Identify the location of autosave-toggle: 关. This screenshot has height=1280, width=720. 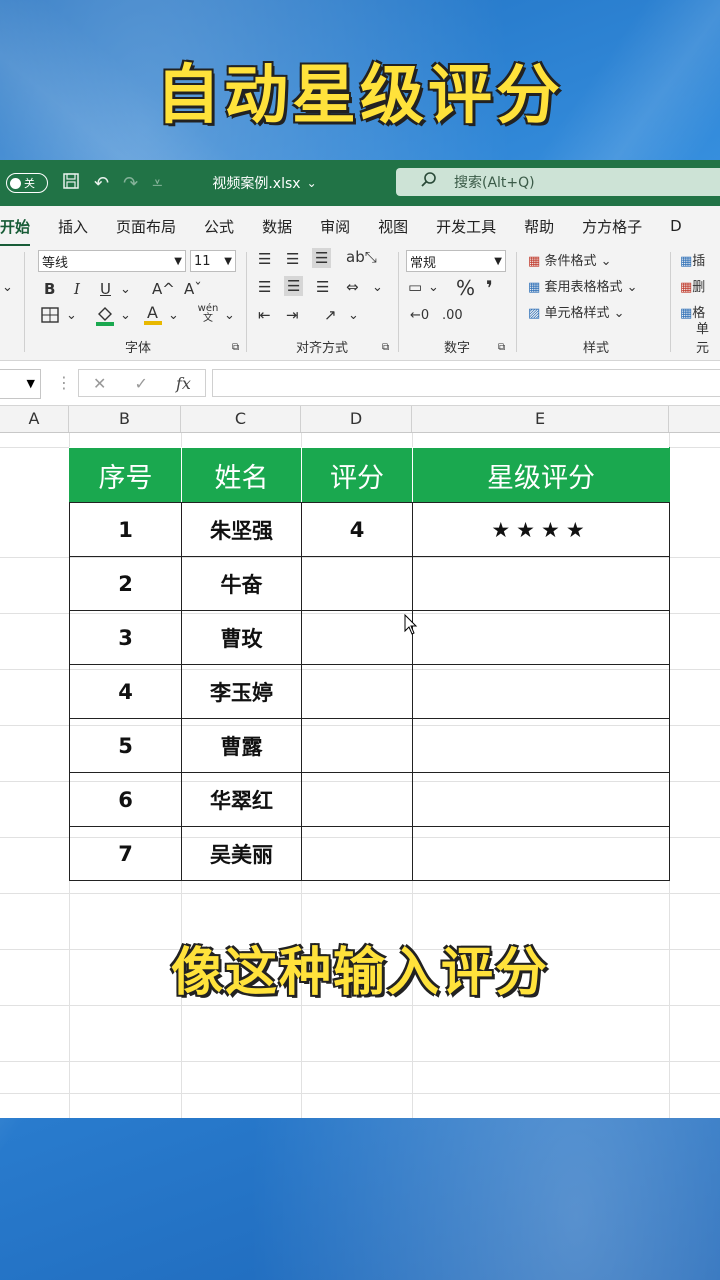
(27, 183).